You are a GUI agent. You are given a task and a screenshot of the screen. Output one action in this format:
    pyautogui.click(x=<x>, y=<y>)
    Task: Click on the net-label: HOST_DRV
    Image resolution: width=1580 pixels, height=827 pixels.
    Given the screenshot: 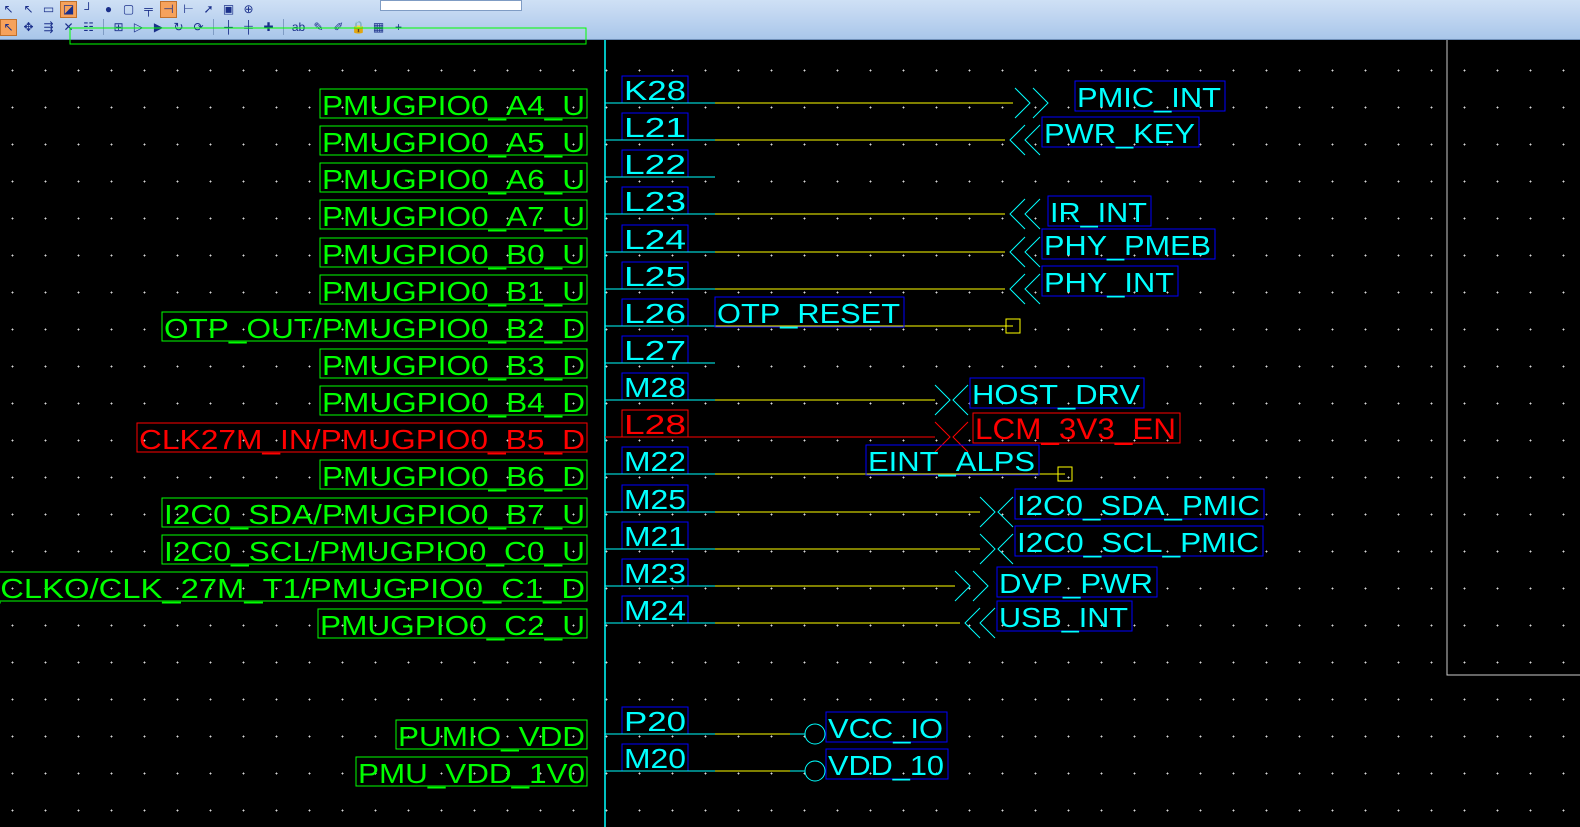 What is the action you would take?
    pyautogui.click(x=1056, y=394)
    